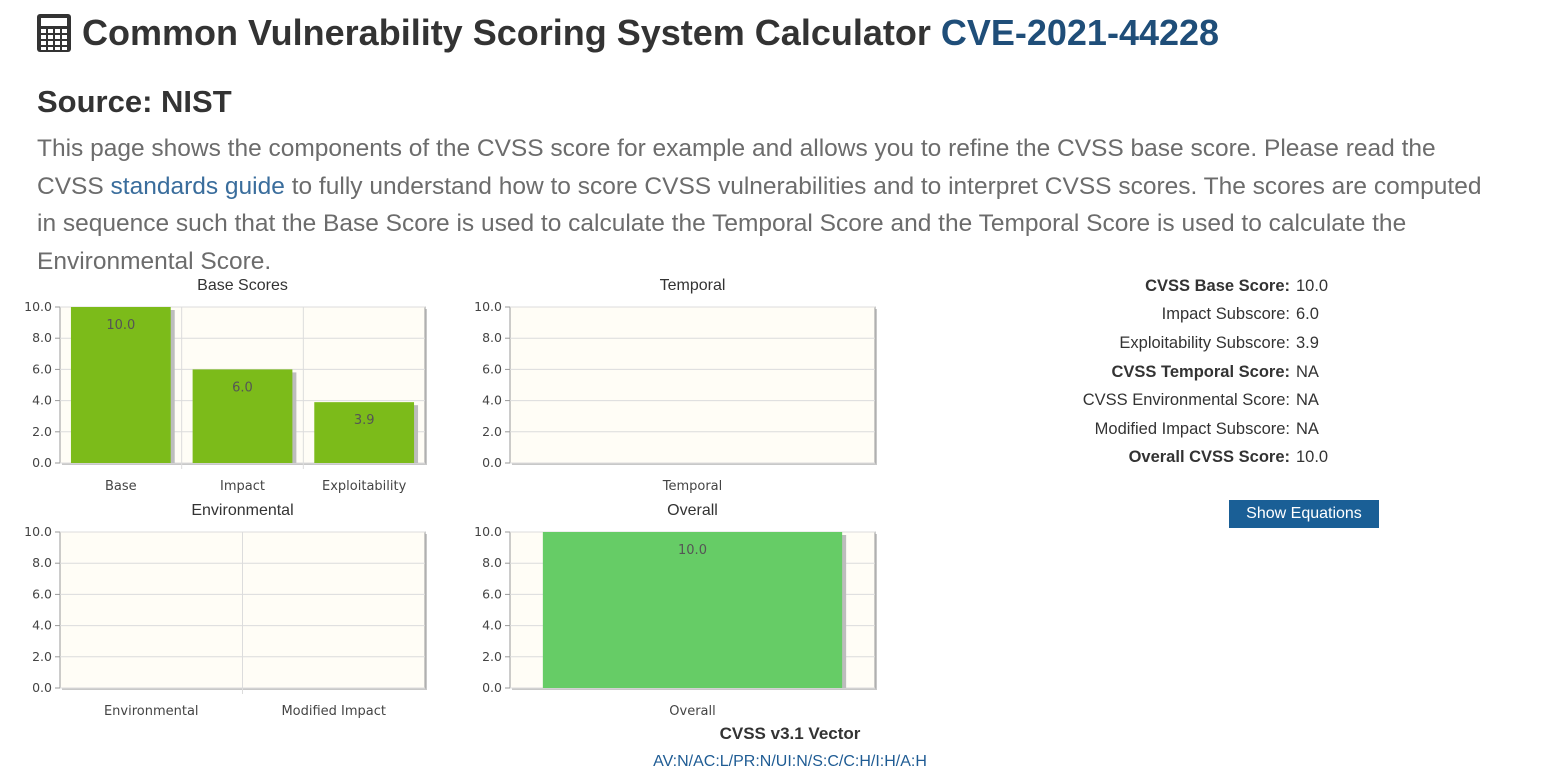  Describe the element at coordinates (242, 285) in the screenshot. I see `chart-title: Base Scores` at that location.